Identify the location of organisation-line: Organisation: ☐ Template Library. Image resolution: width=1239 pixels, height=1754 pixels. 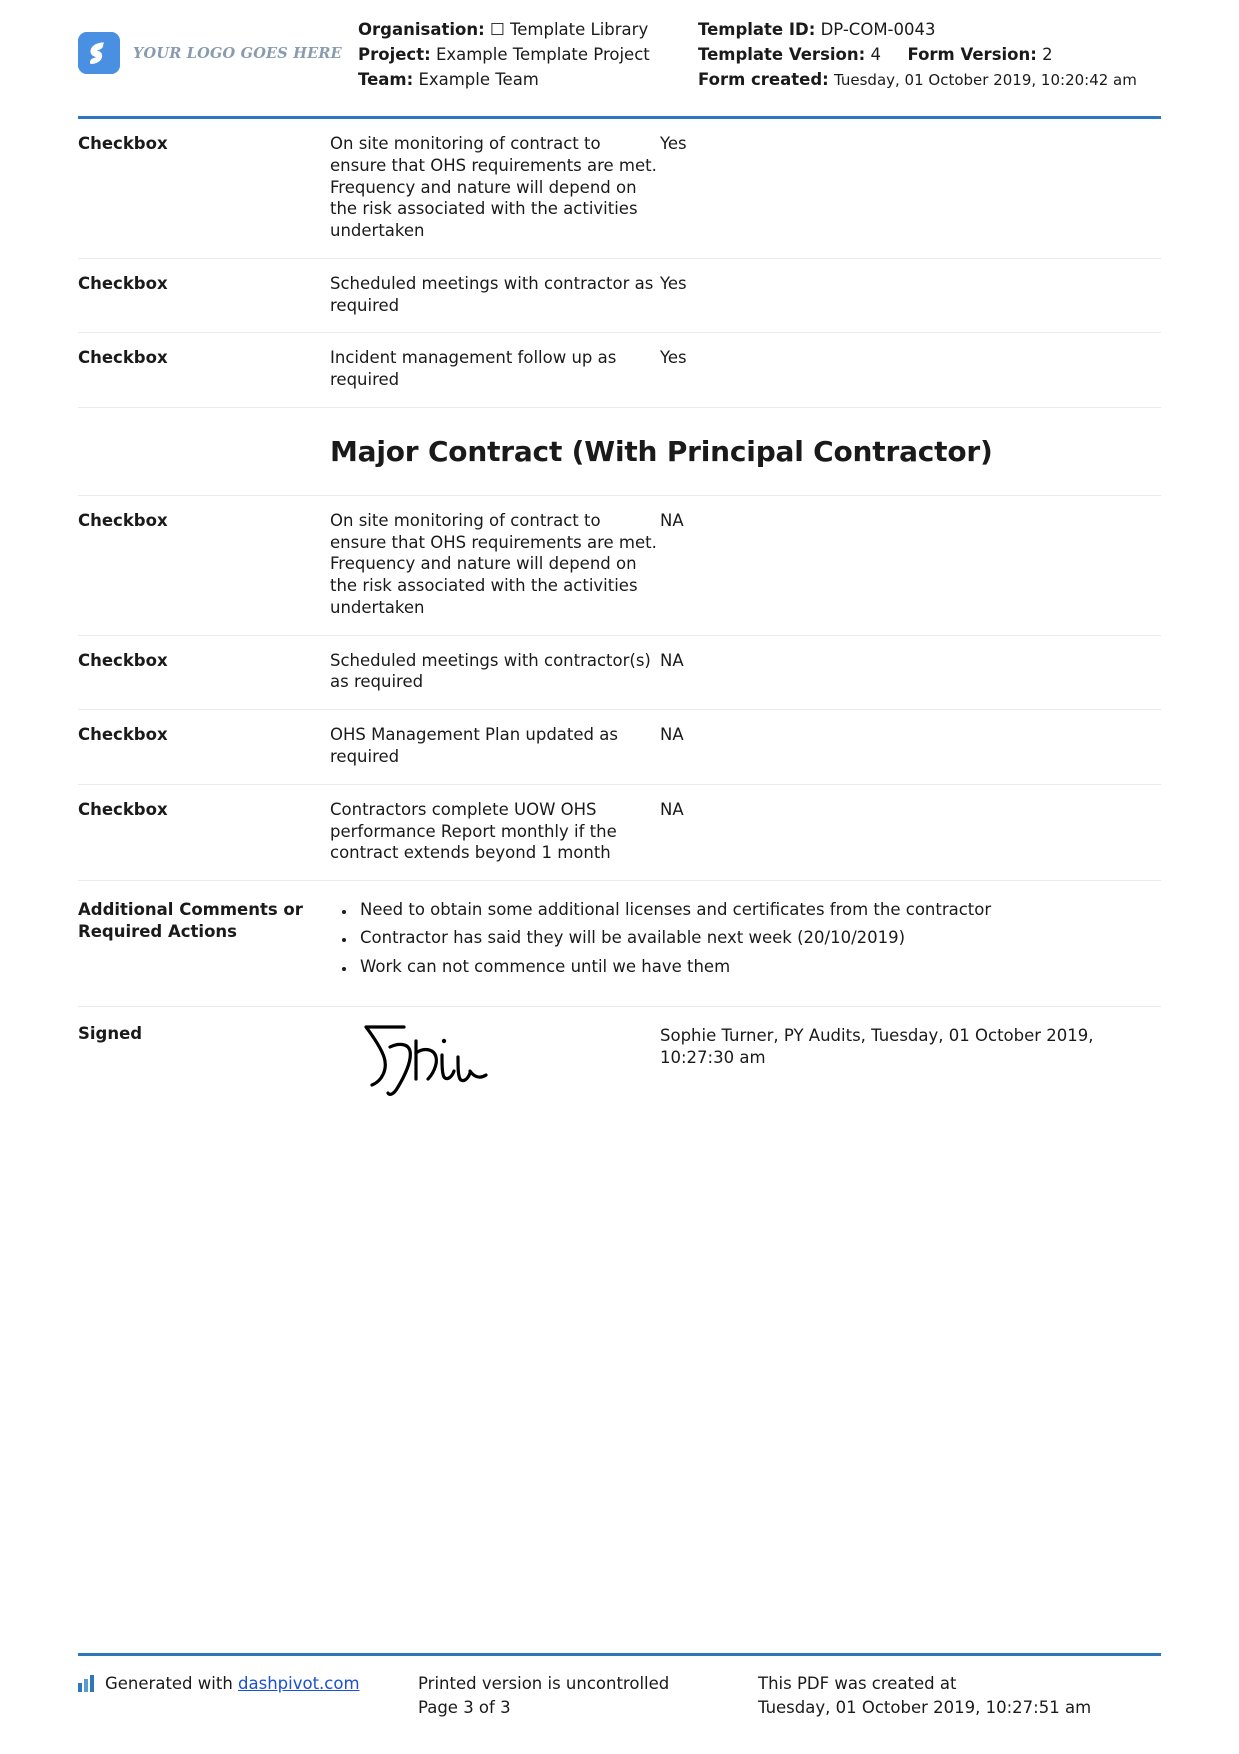
(528, 30).